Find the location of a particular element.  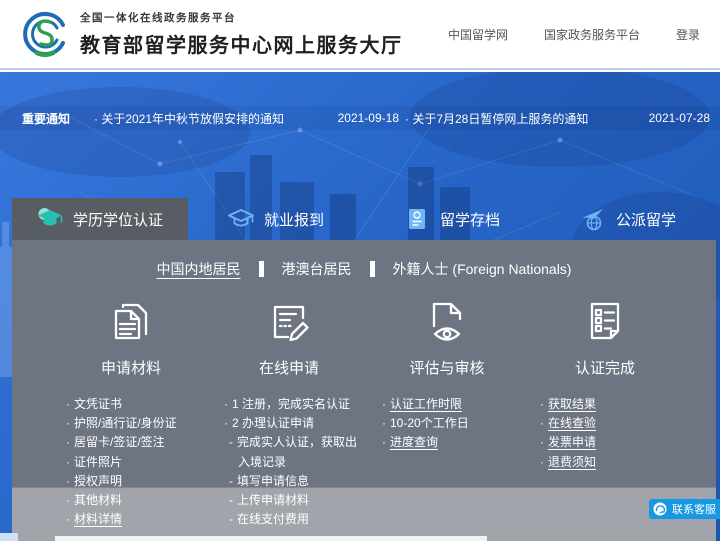

tab-government-sponsored-study: 公派留学 is located at coordinates (628, 219).